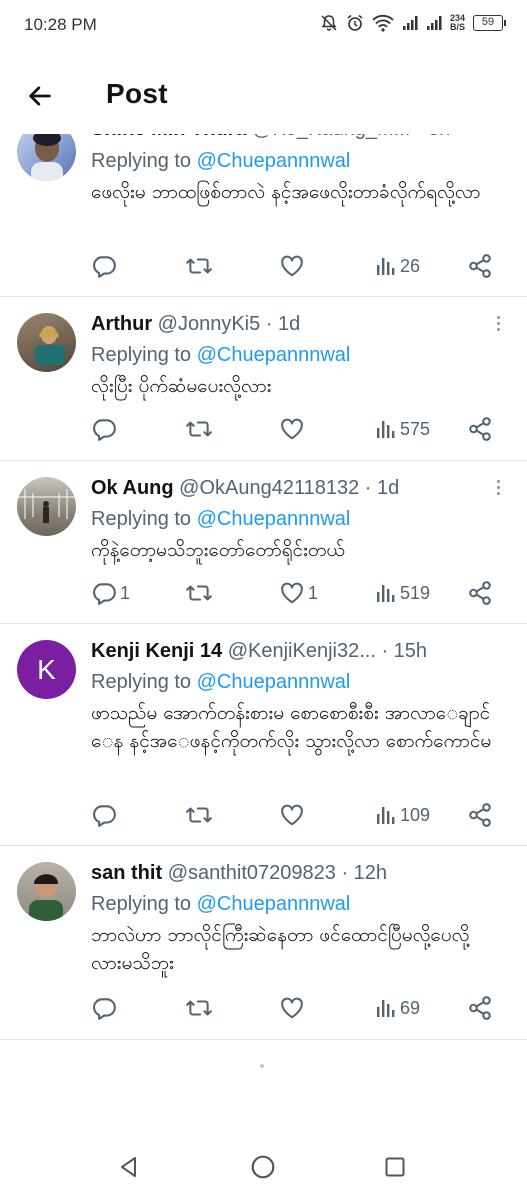  I want to click on display-name: Kenji Kenji 14, so click(156, 651).